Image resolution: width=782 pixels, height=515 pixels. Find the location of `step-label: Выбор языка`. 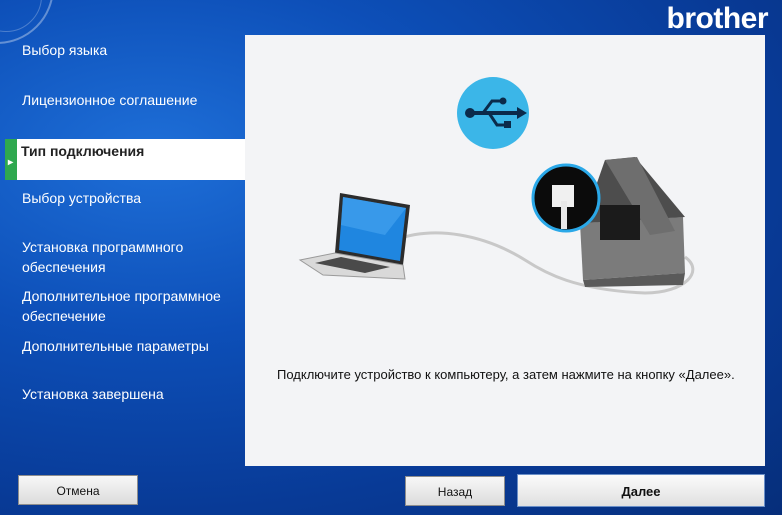

step-label: Выбор языка is located at coordinates (65, 50).